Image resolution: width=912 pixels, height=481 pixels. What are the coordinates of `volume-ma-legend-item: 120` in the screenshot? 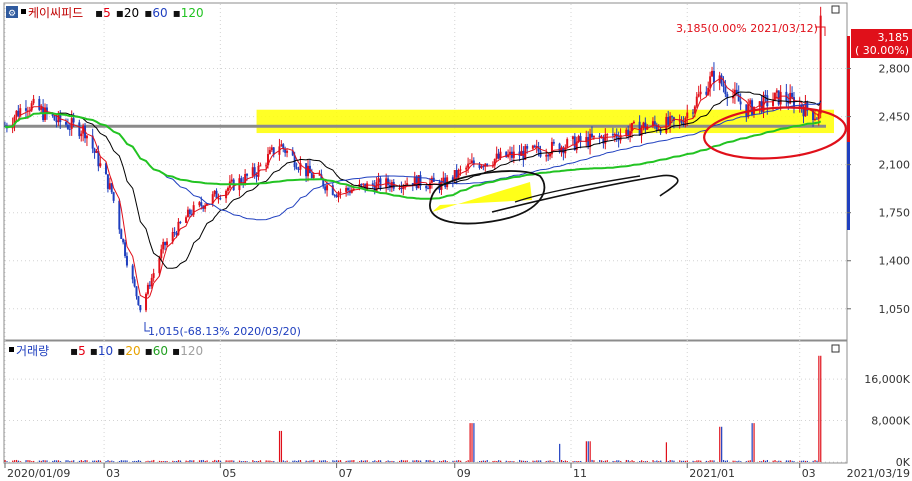 It's located at (191, 351).